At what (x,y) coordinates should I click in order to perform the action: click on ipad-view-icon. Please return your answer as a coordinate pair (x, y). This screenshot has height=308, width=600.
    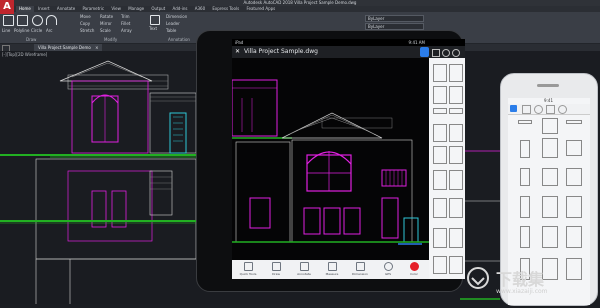
    Looking at the image, I should click on (446, 53).